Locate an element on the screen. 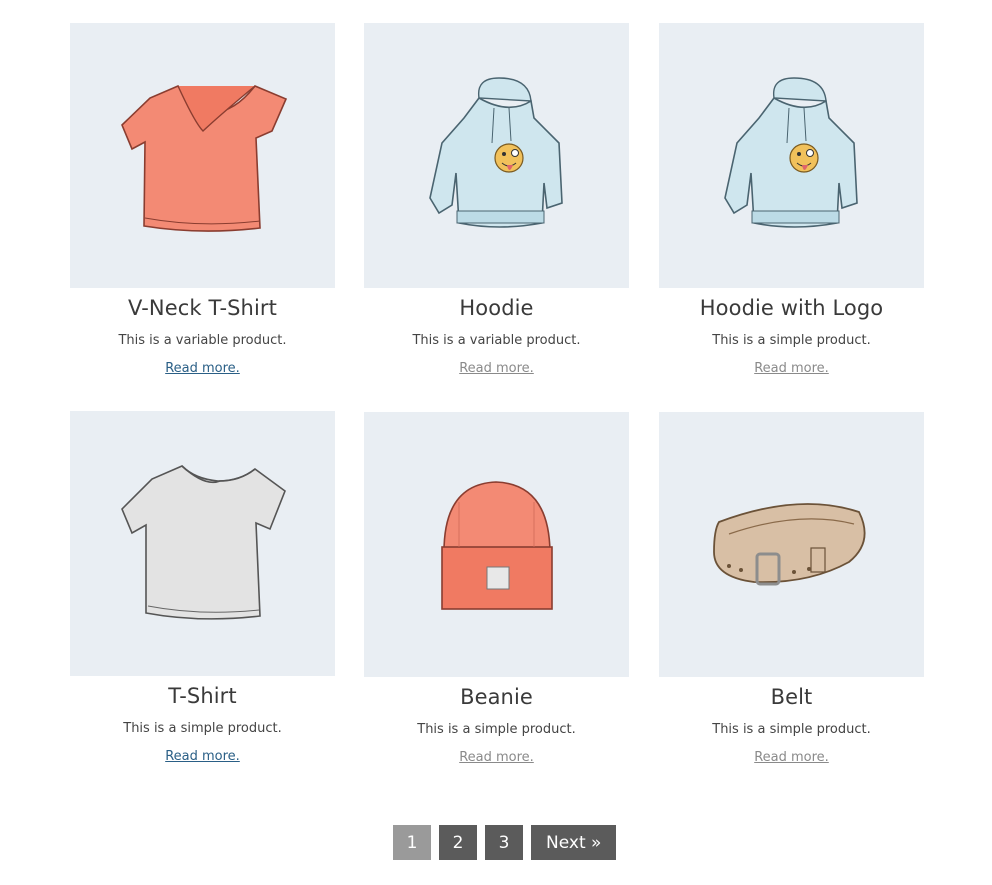 The width and height of the screenshot is (992, 885). product-image-belt is located at coordinates (791, 544).